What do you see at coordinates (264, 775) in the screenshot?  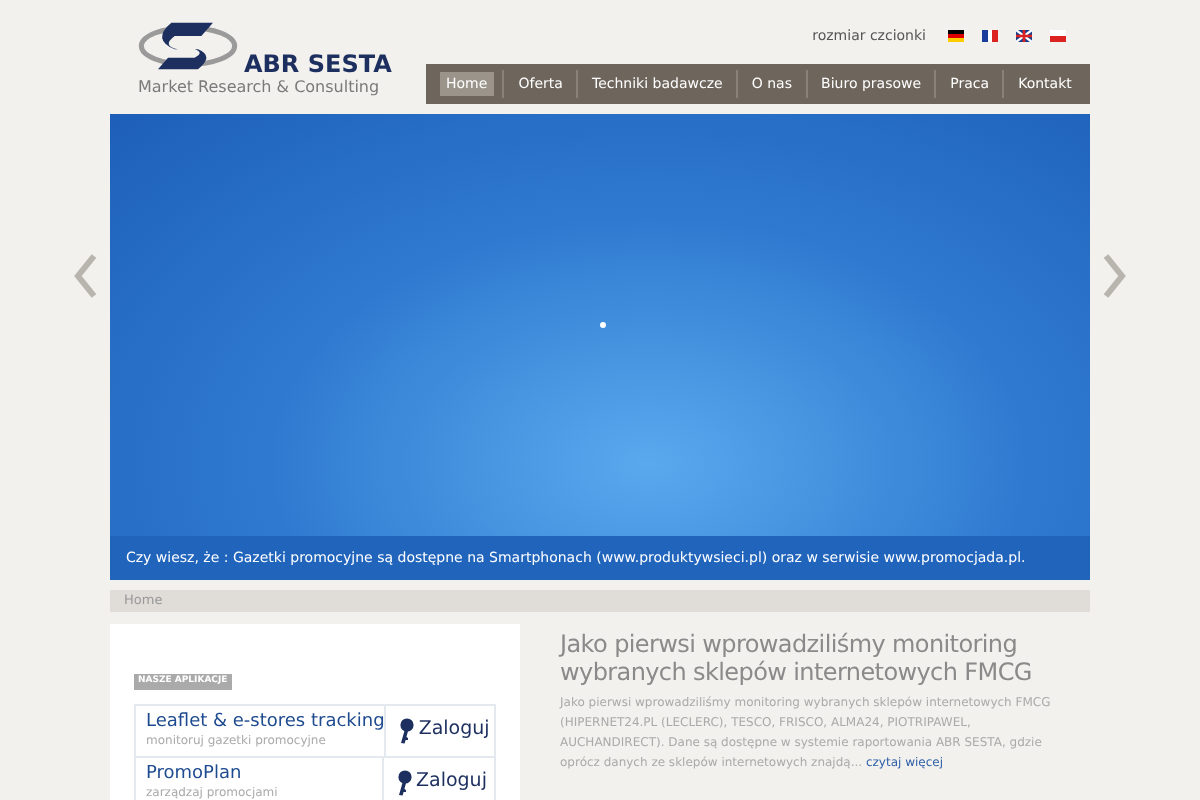 I see `app-title-link: PromoPlan` at bounding box center [264, 775].